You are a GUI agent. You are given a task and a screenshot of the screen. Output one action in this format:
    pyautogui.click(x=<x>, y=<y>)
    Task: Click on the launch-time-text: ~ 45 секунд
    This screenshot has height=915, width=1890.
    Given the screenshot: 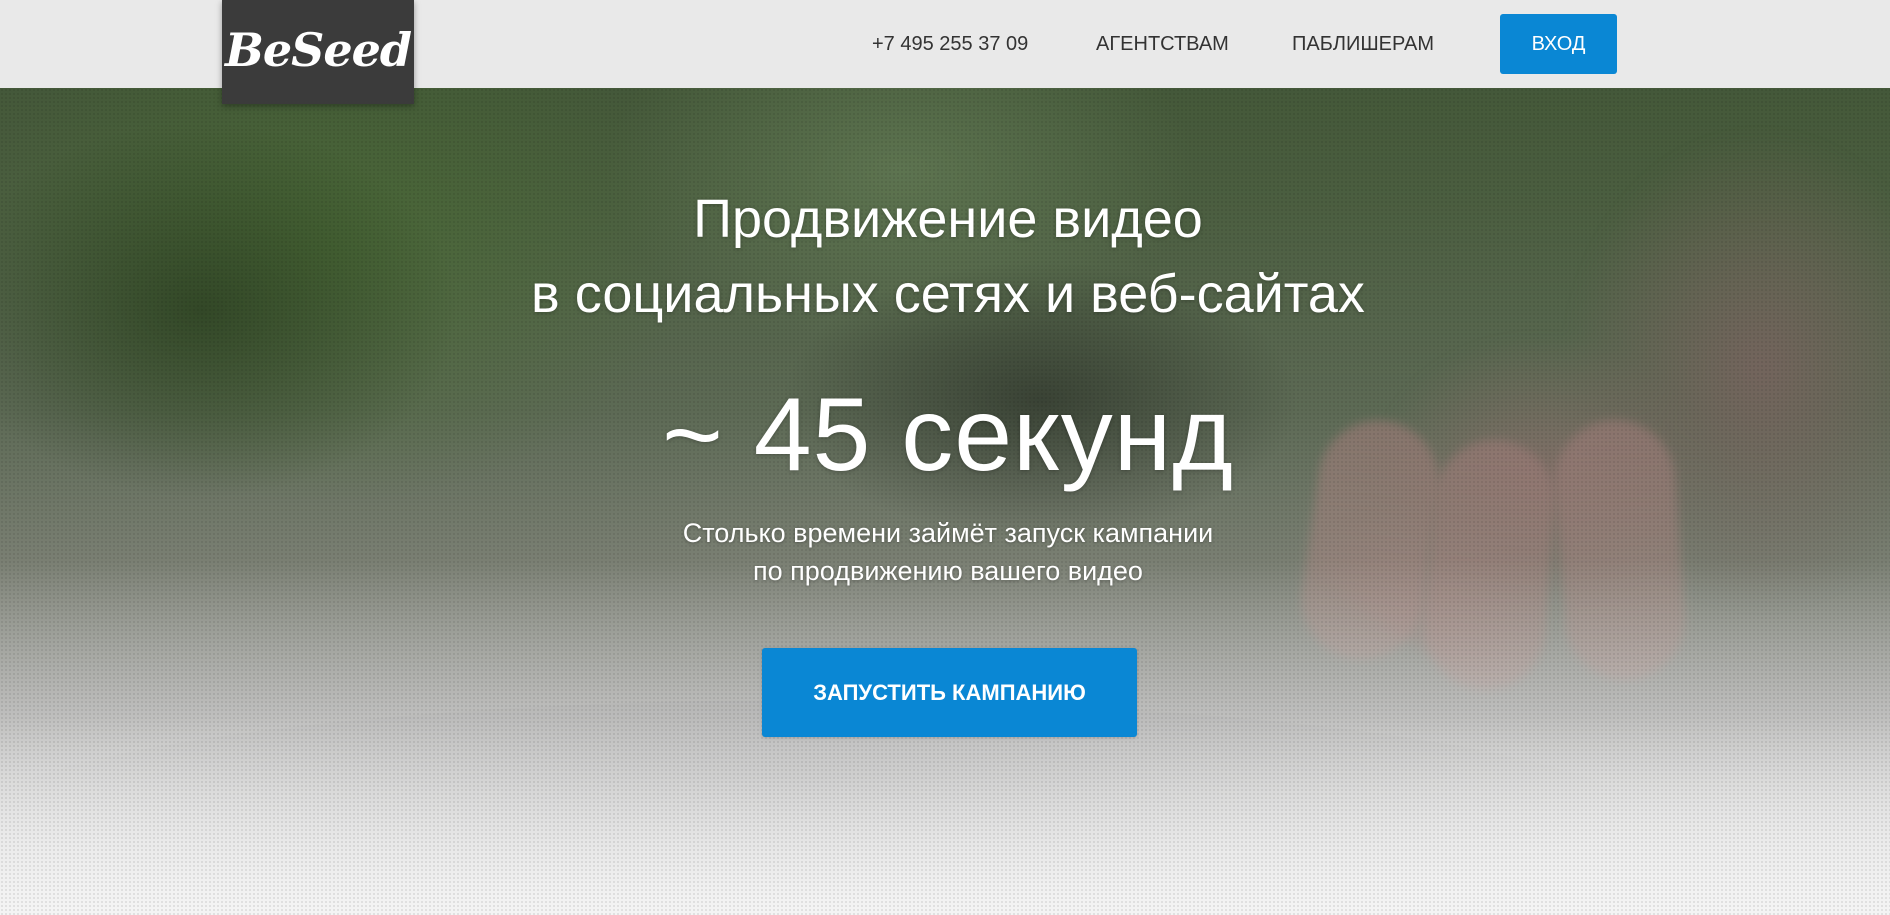 What is the action you would take?
    pyautogui.click(x=948, y=435)
    